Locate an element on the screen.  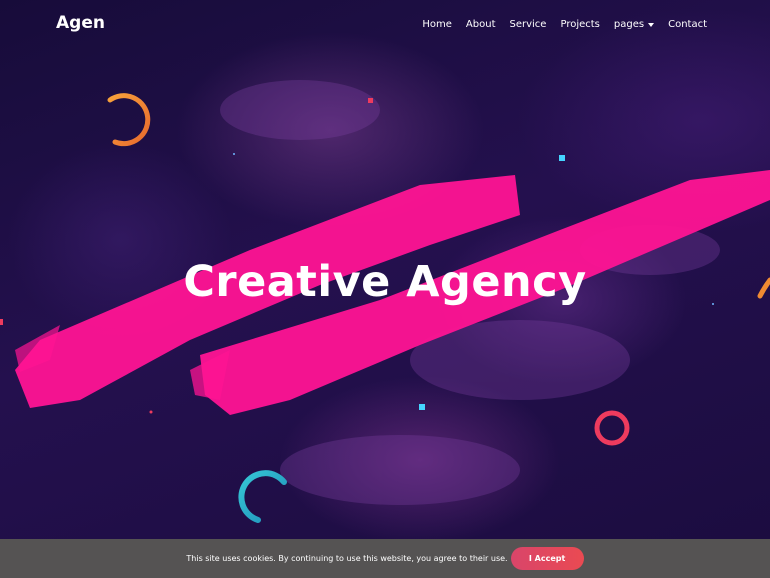
hero-title: Creative Agency is located at coordinates (385, 282).